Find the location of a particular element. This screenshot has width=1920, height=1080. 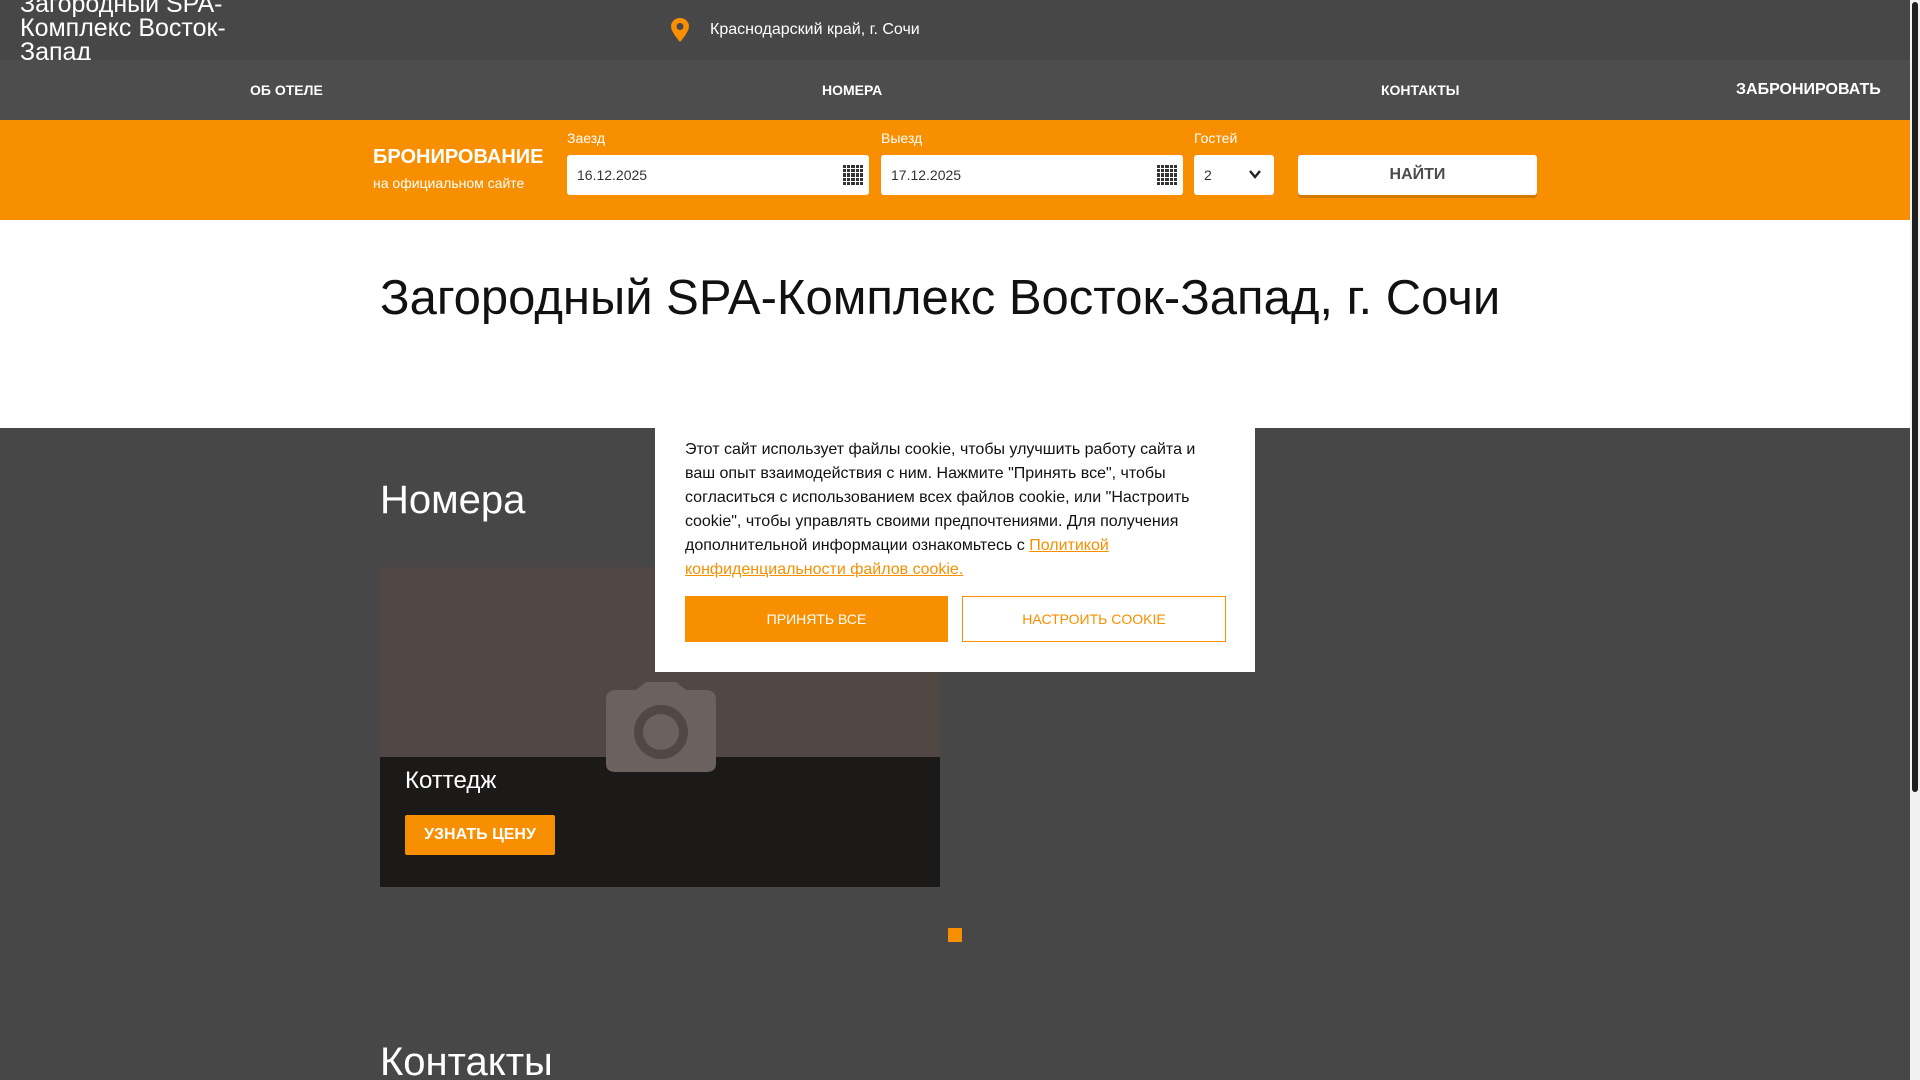

guests-select: 2 is located at coordinates (1234, 175).